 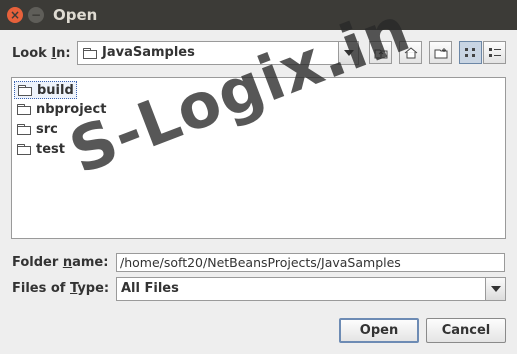 What do you see at coordinates (150, 288) in the screenshot?
I see `files-of-type-value: All Files` at bounding box center [150, 288].